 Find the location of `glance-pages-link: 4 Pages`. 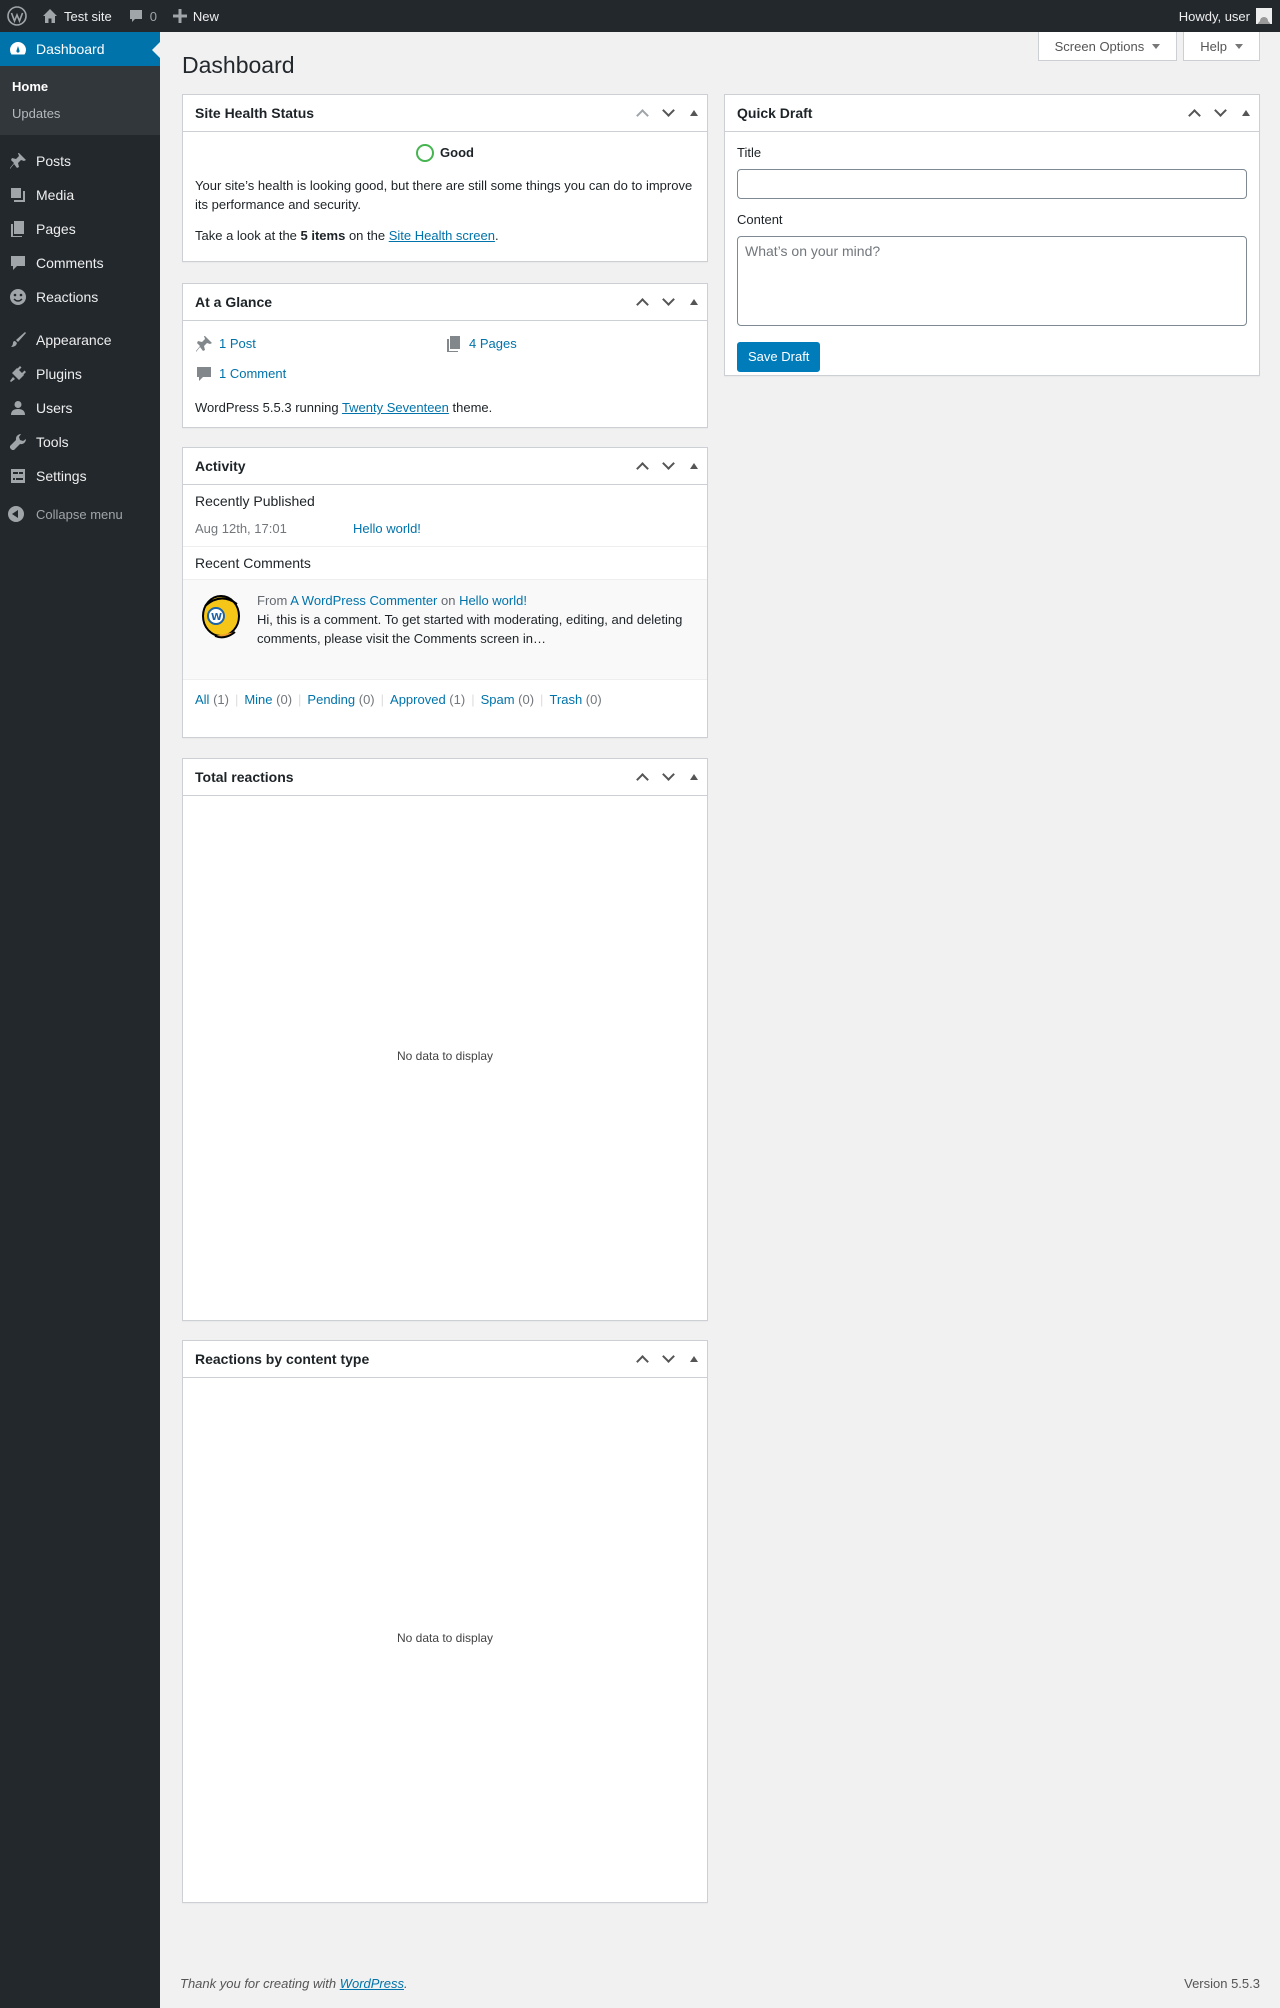

glance-pages-link: 4 Pages is located at coordinates (493, 344).